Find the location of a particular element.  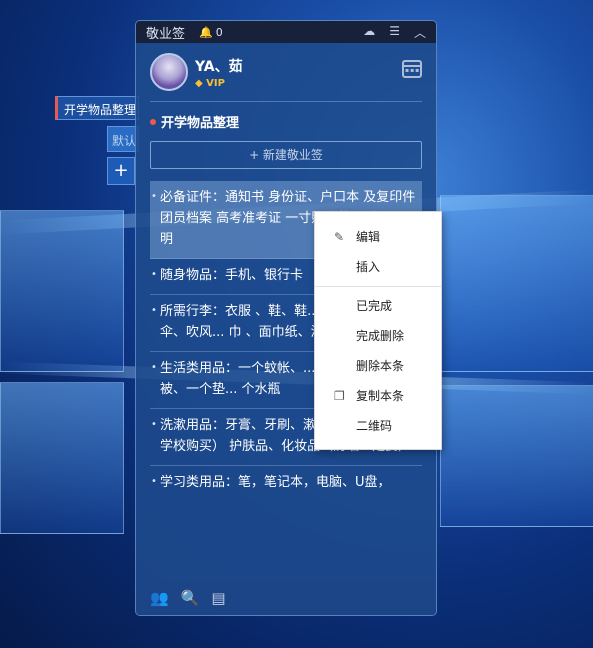

contacts-icon: 👥 is located at coordinates (159, 598).